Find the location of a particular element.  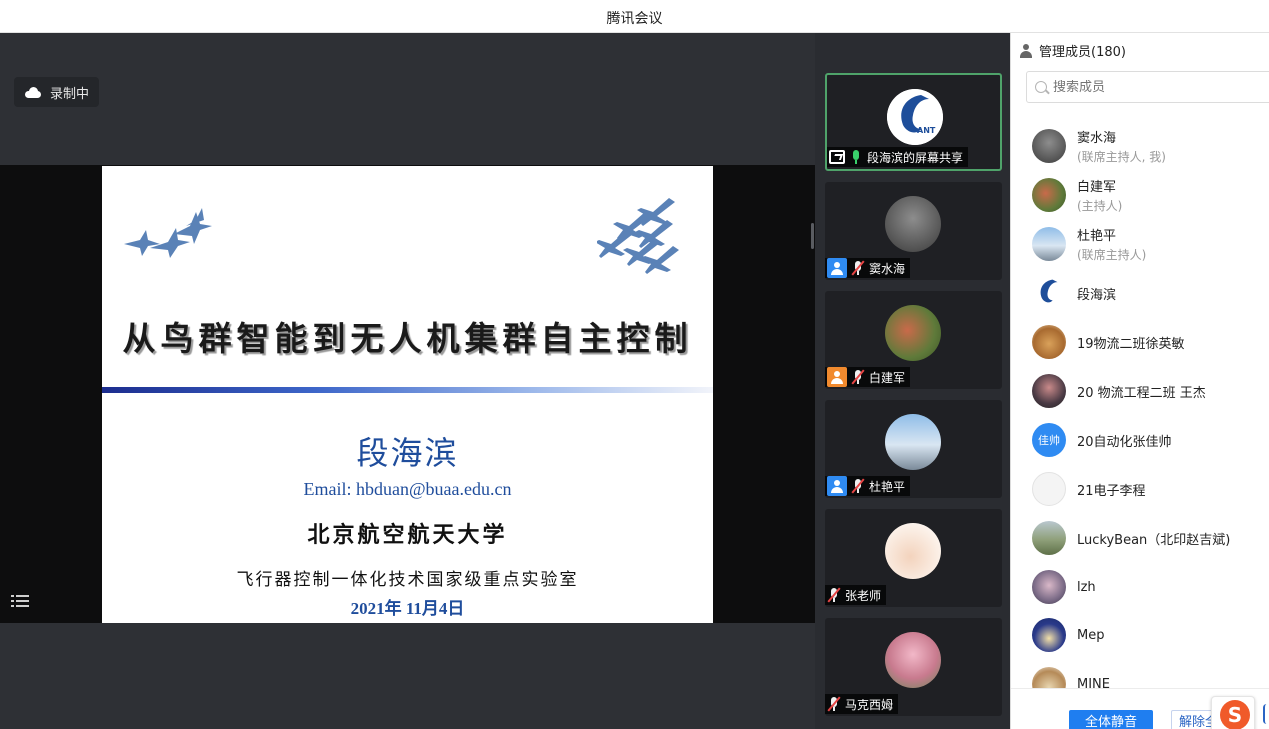

video-tile-participant: 马克西姆 is located at coordinates (913, 667).